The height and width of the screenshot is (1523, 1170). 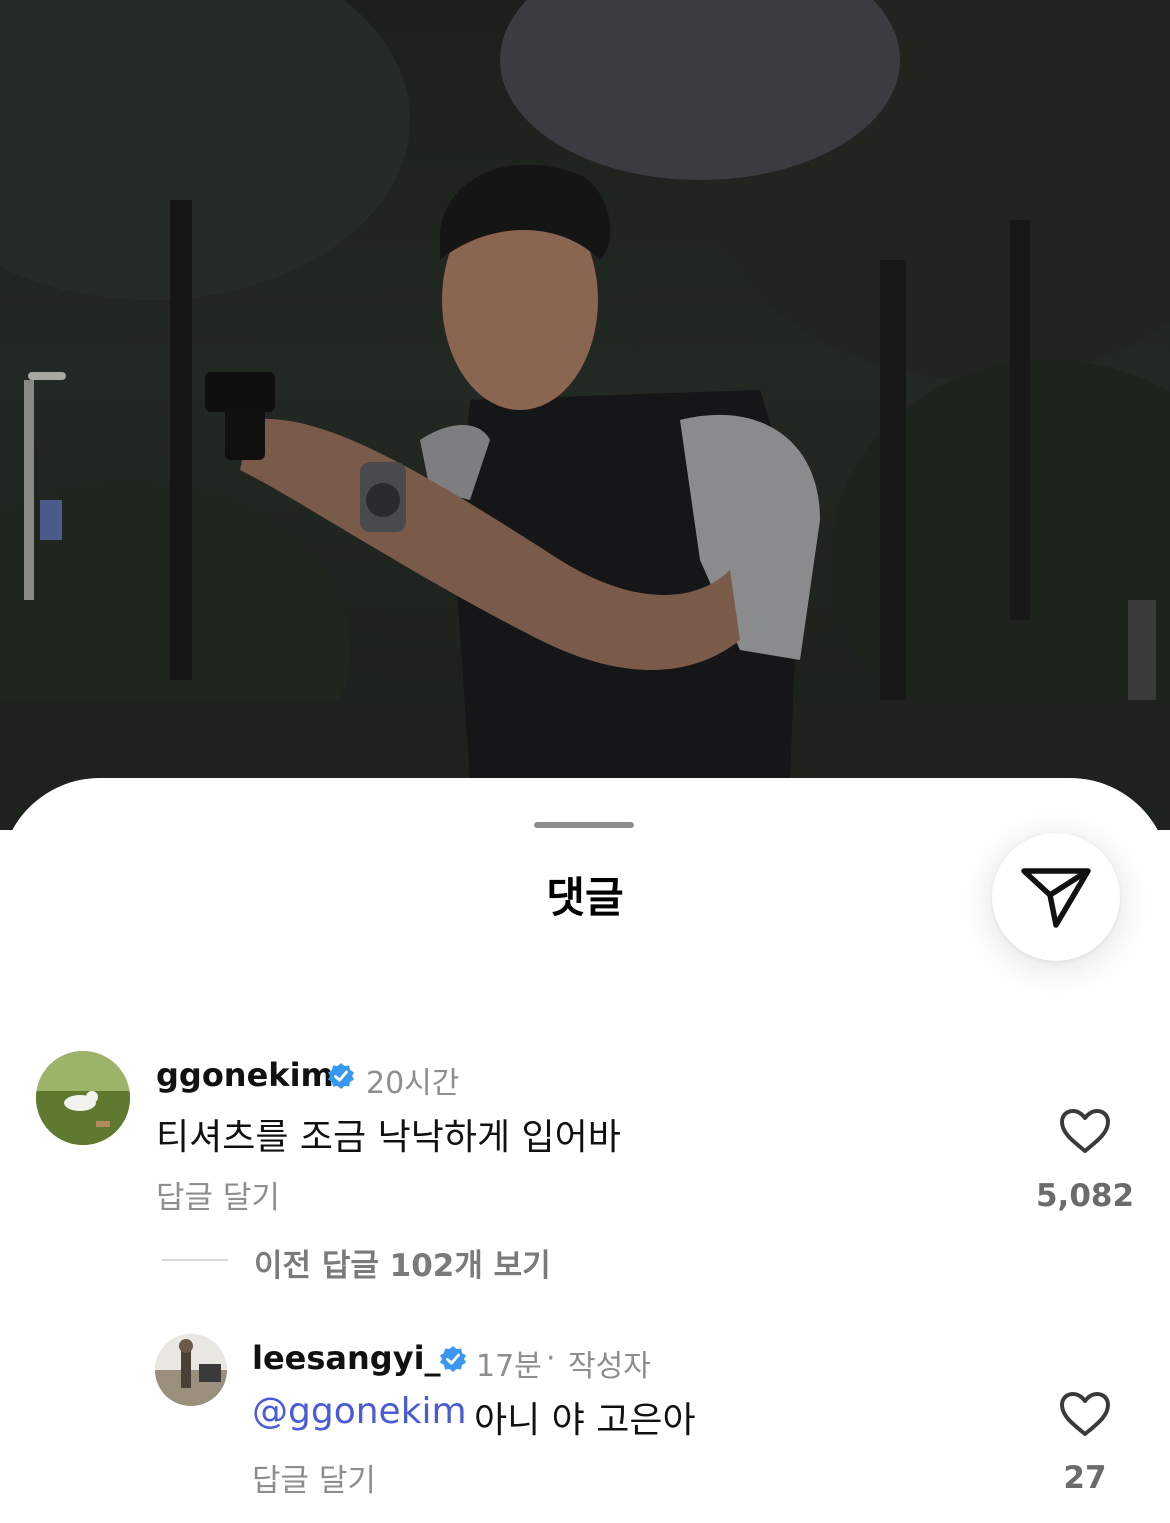 What do you see at coordinates (1085, 1196) in the screenshot?
I see `like-count: 5,082` at bounding box center [1085, 1196].